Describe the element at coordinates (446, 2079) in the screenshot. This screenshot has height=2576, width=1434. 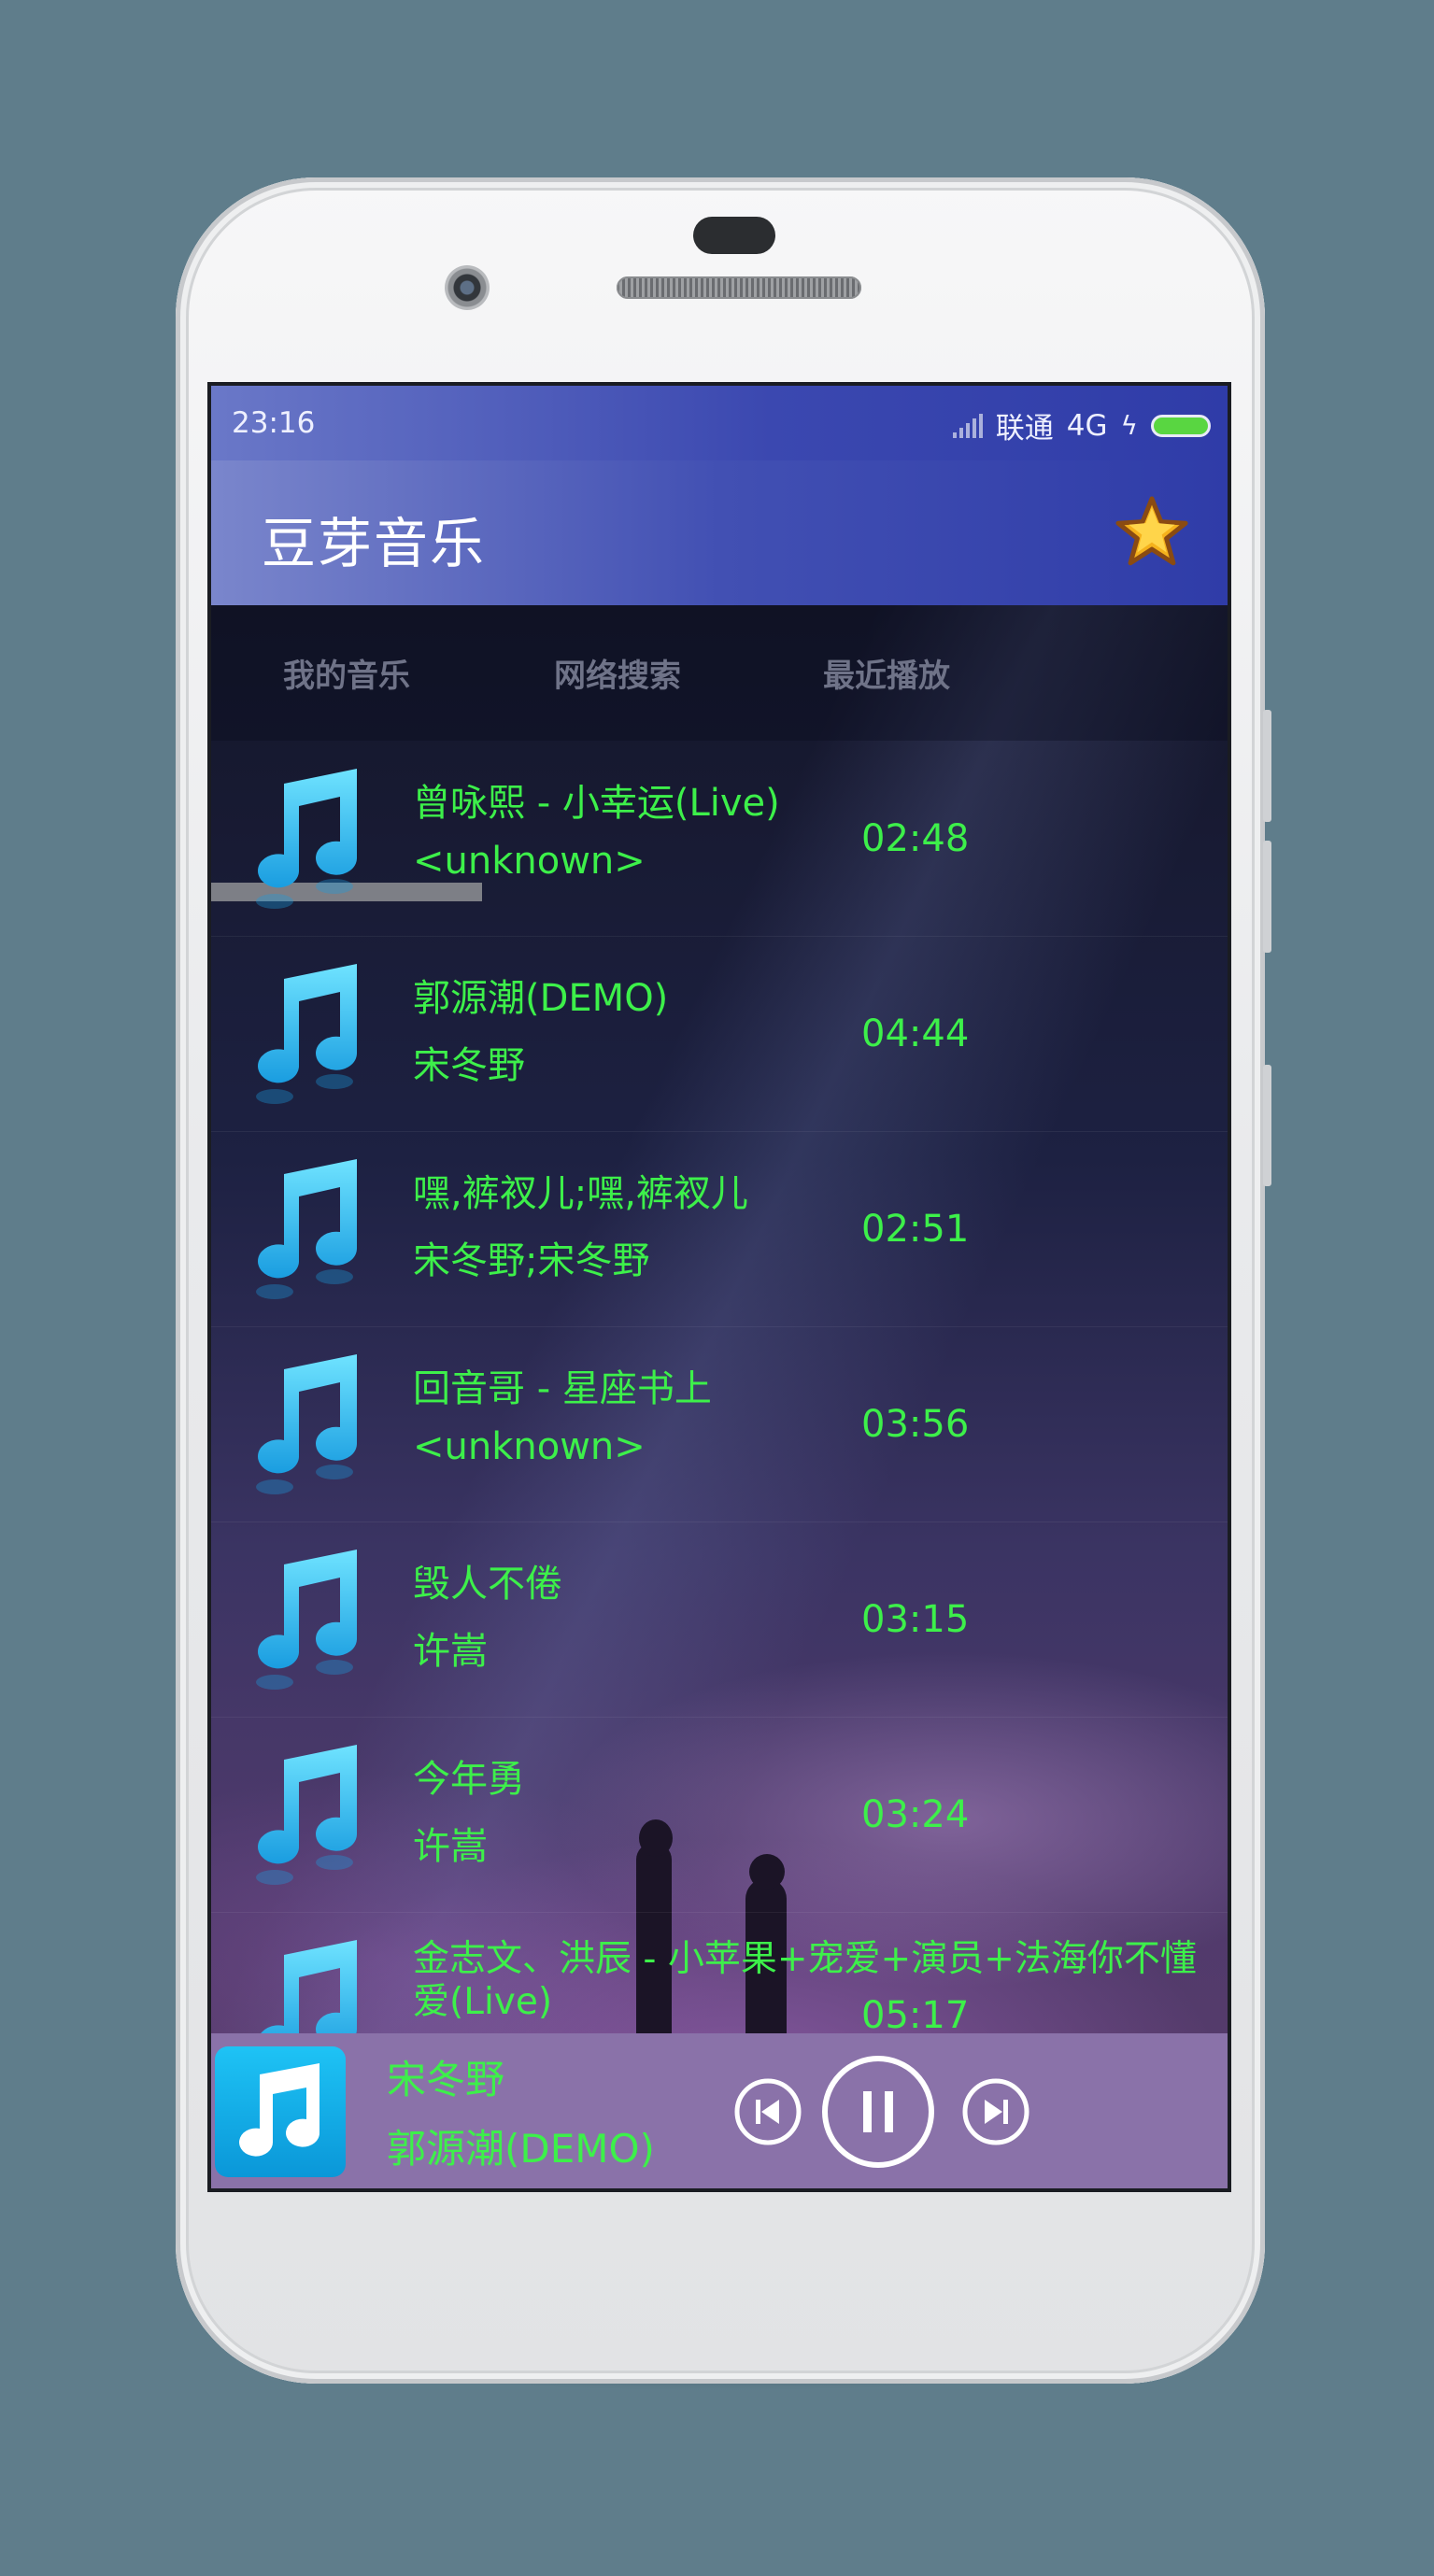
I see `now-playing-artist: 宋冬野` at that location.